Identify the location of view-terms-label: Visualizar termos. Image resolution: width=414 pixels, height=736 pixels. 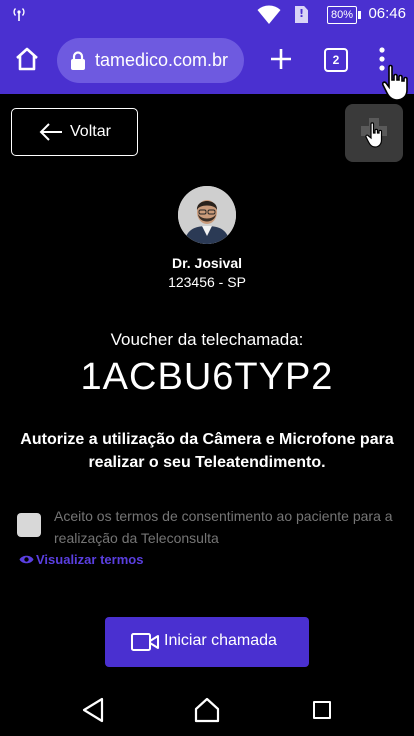
(90, 559).